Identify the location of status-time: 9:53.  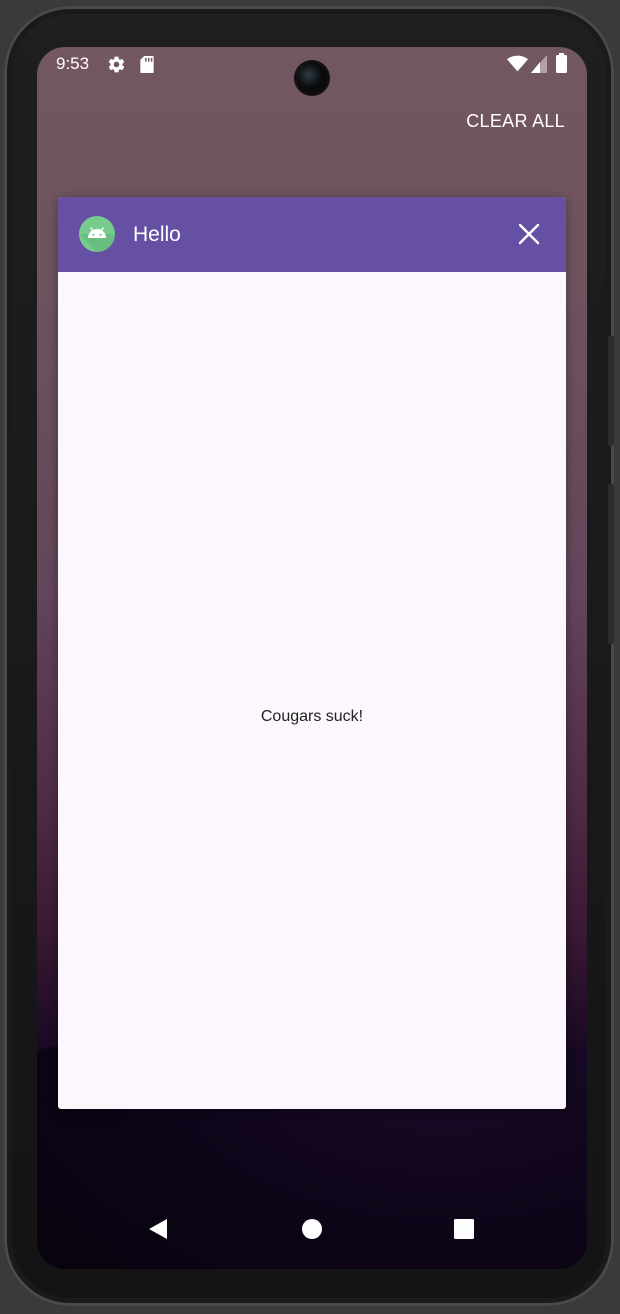
(73, 63).